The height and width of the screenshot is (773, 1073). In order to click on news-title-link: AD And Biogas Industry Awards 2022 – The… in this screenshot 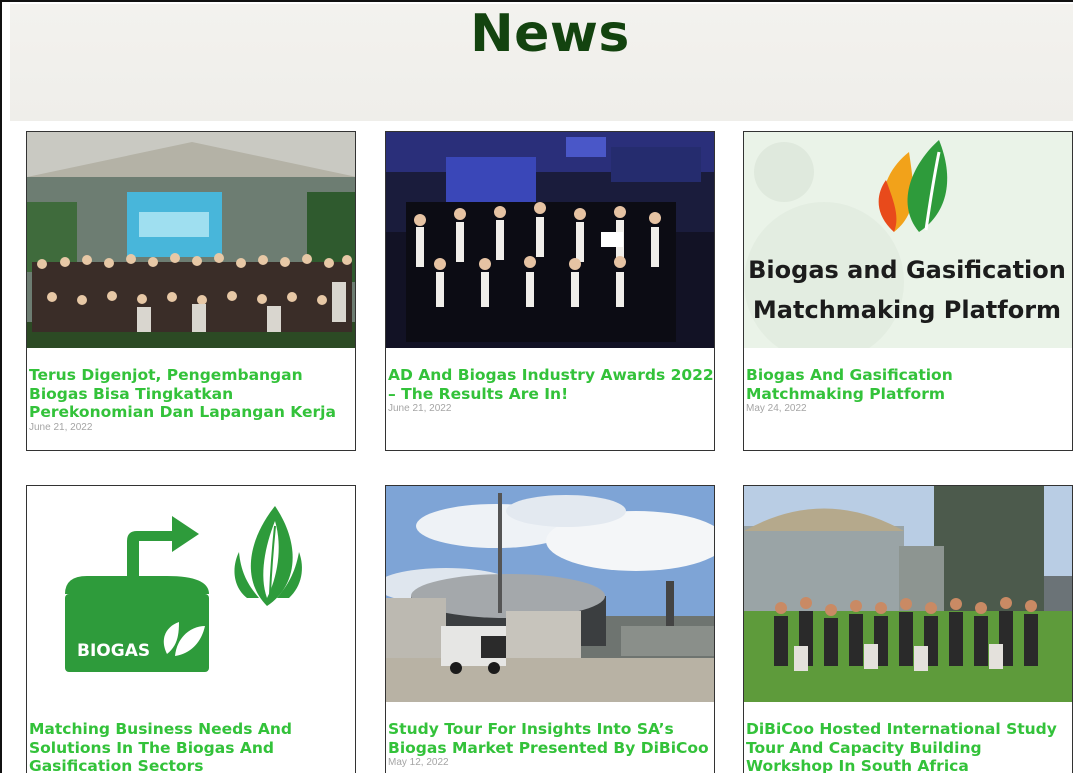, I will do `click(551, 390)`.